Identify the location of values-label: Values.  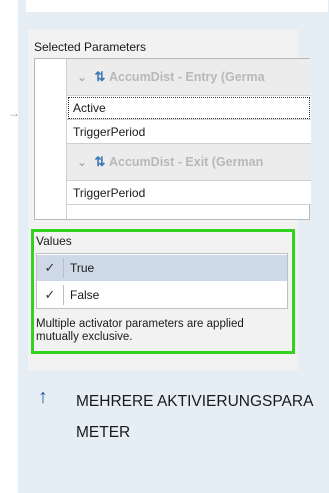
(54, 241).